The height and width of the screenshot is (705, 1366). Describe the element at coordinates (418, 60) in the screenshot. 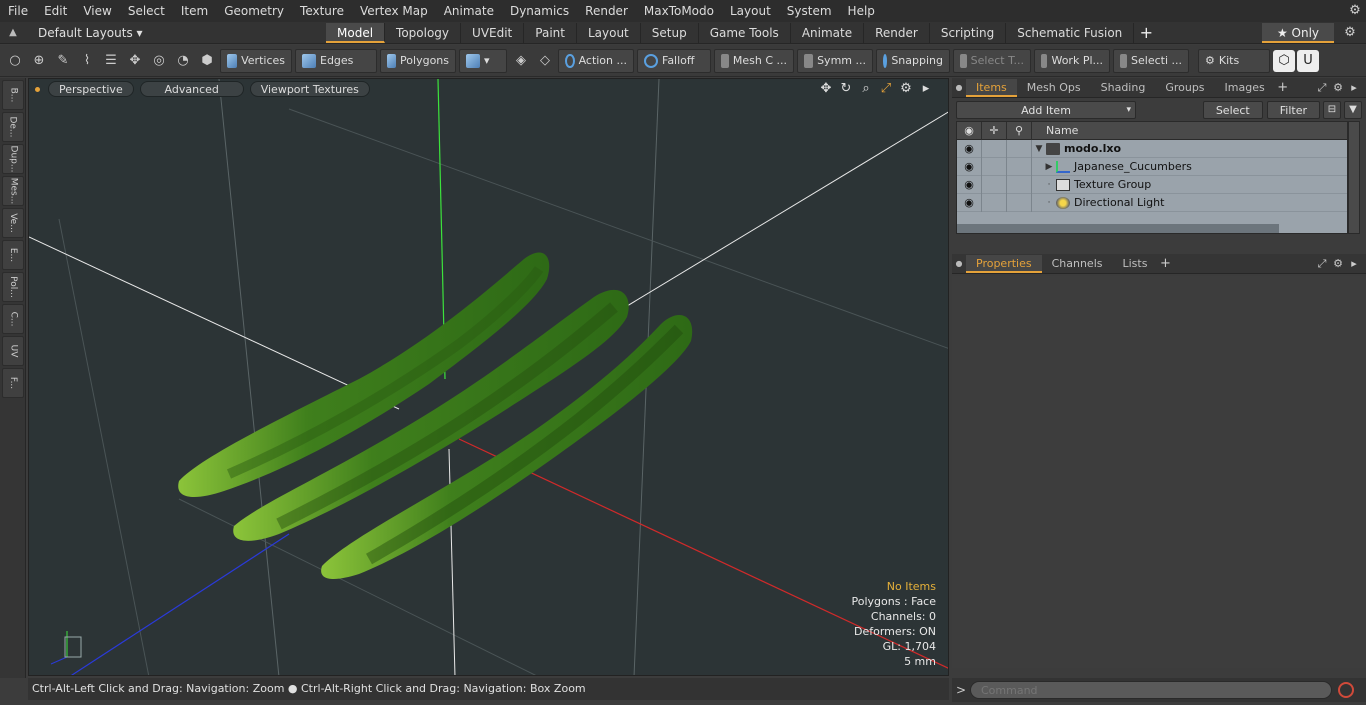

I see `polygons-button: Polygons` at that location.